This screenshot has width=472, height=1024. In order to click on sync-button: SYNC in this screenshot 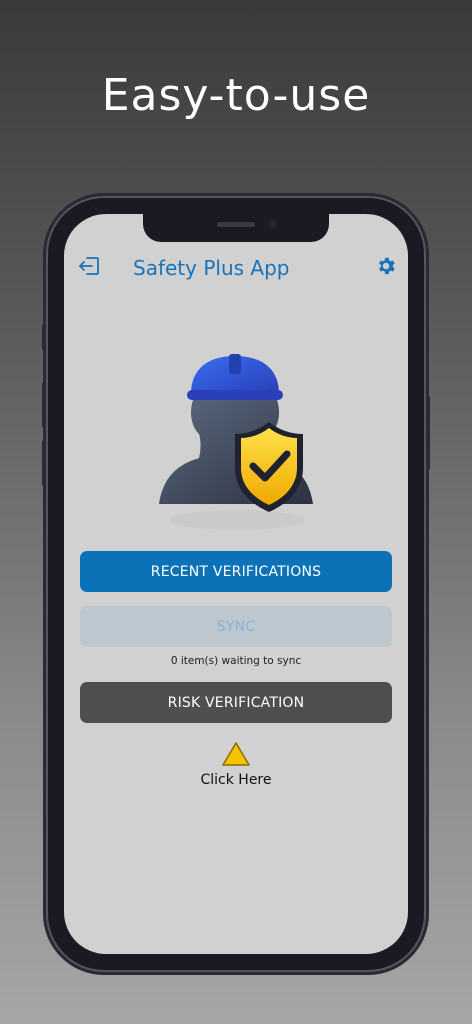, I will do `click(236, 626)`.